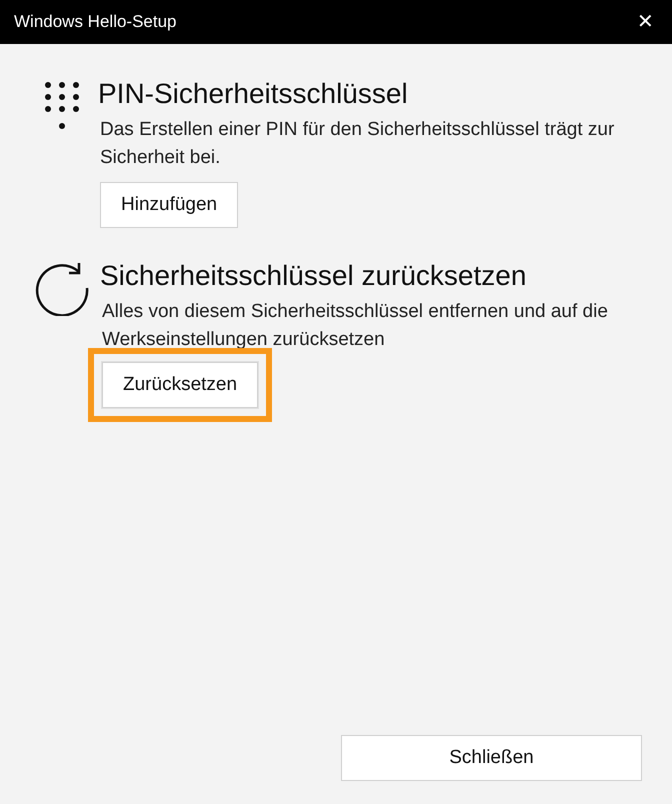  What do you see at coordinates (645, 22) in the screenshot?
I see `close-button: ✕` at bounding box center [645, 22].